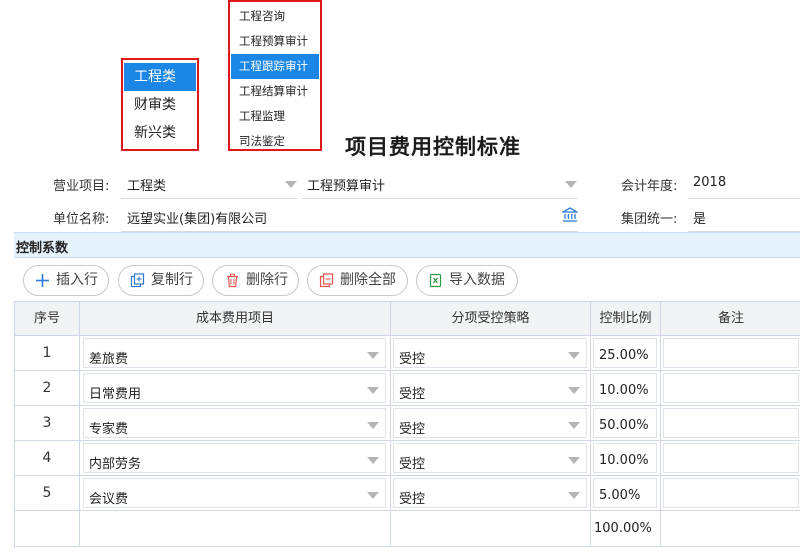  I want to click on category-menu: 工程类 财审类 新兴类, so click(160, 104).